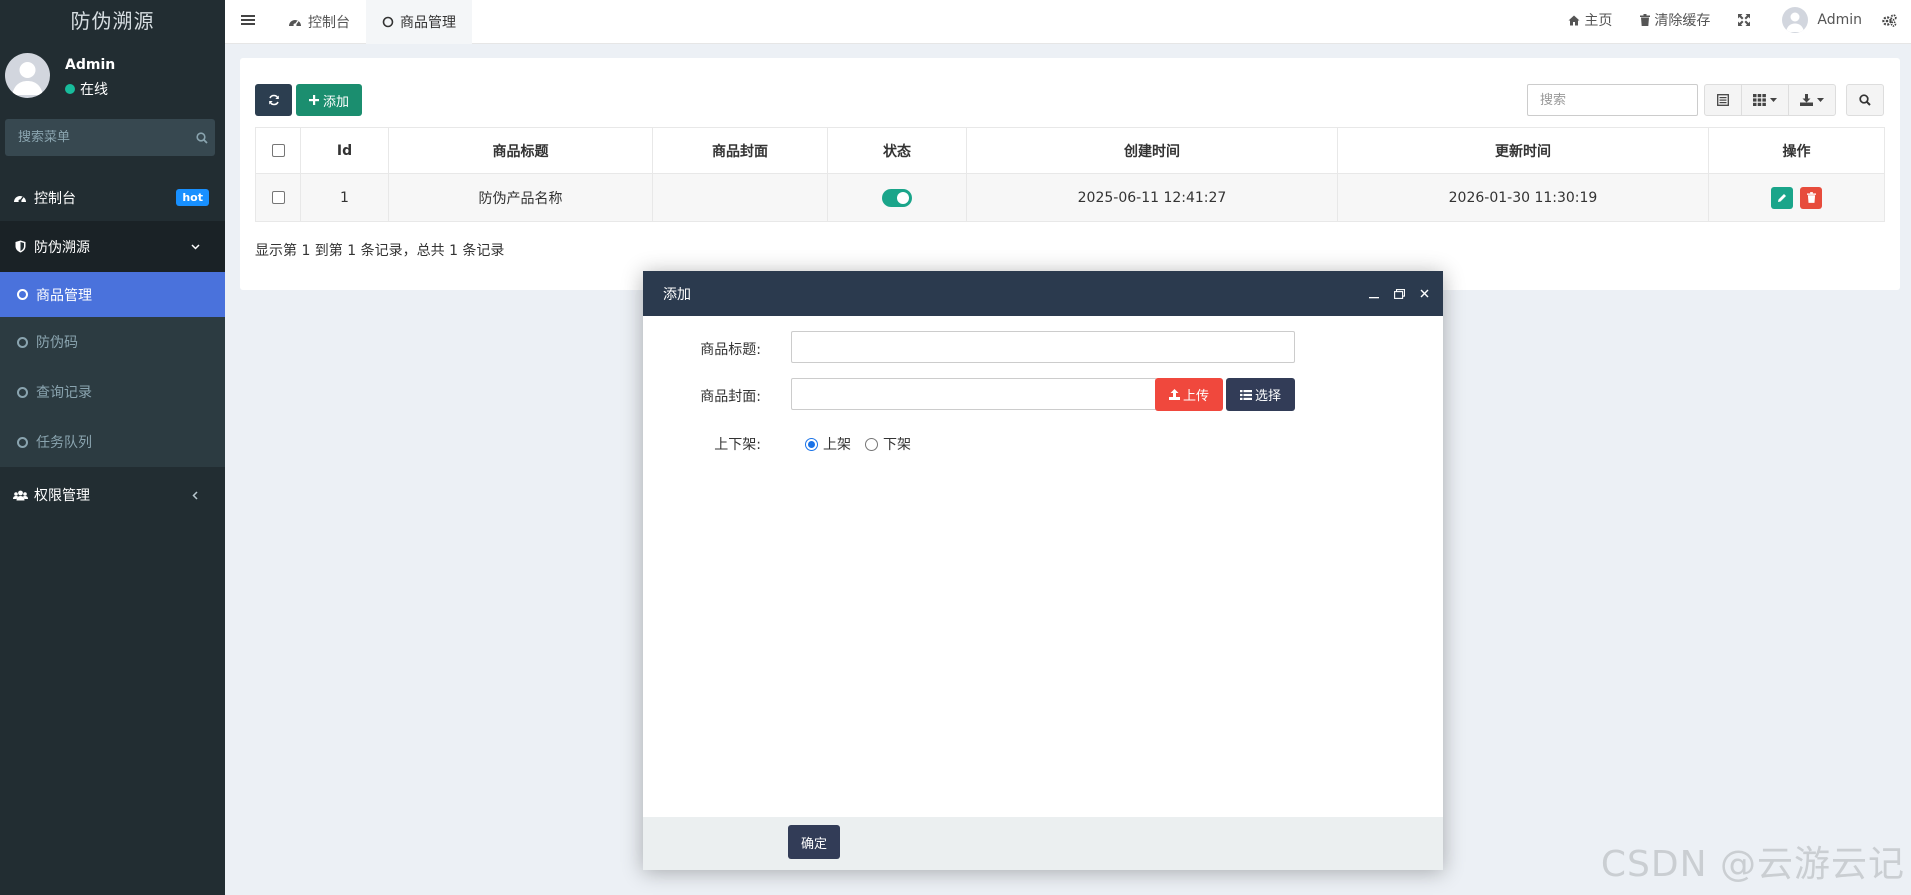  I want to click on app-logo: 防伪溯源, so click(112, 19).